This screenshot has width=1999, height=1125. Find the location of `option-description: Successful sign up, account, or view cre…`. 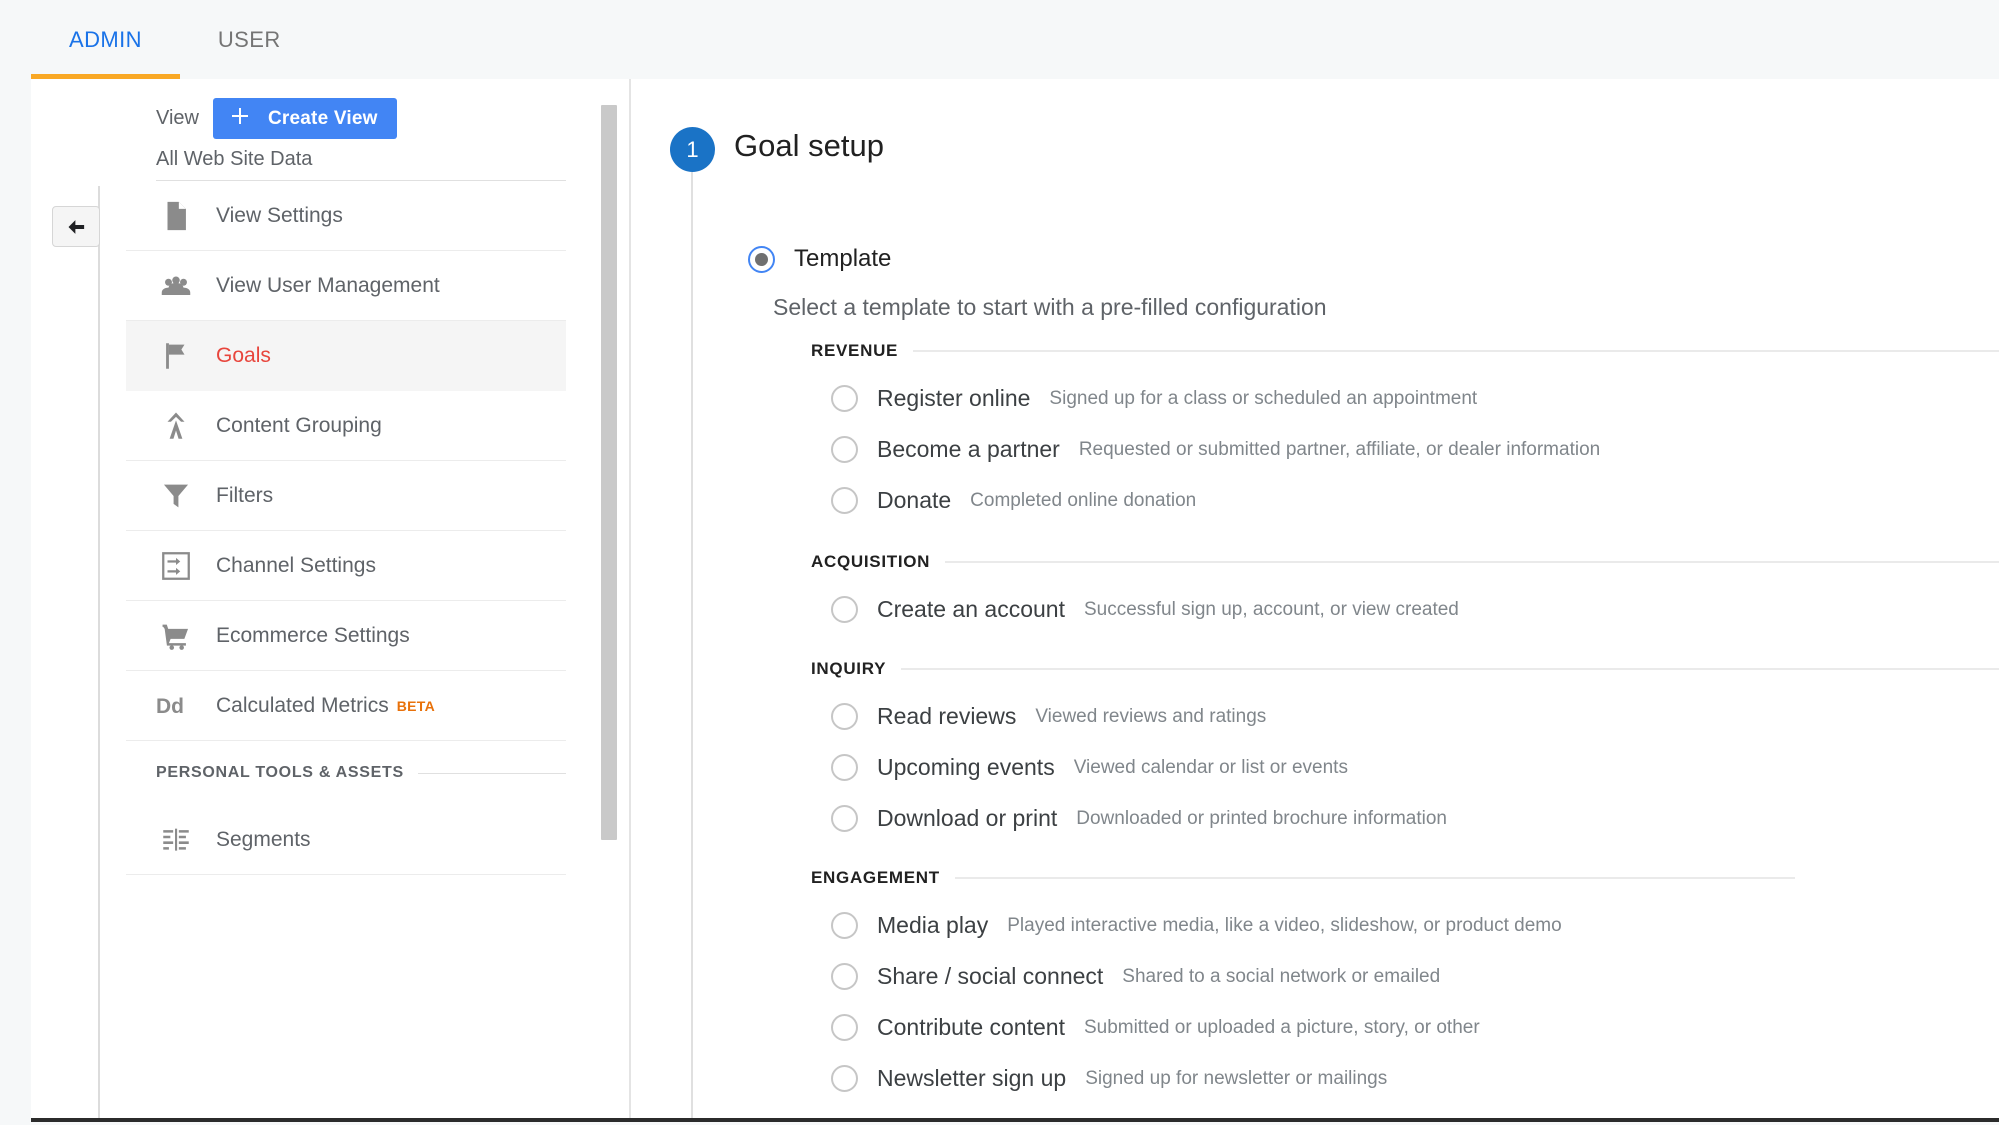

option-description: Successful sign up, account, or view cre… is located at coordinates (1271, 609).